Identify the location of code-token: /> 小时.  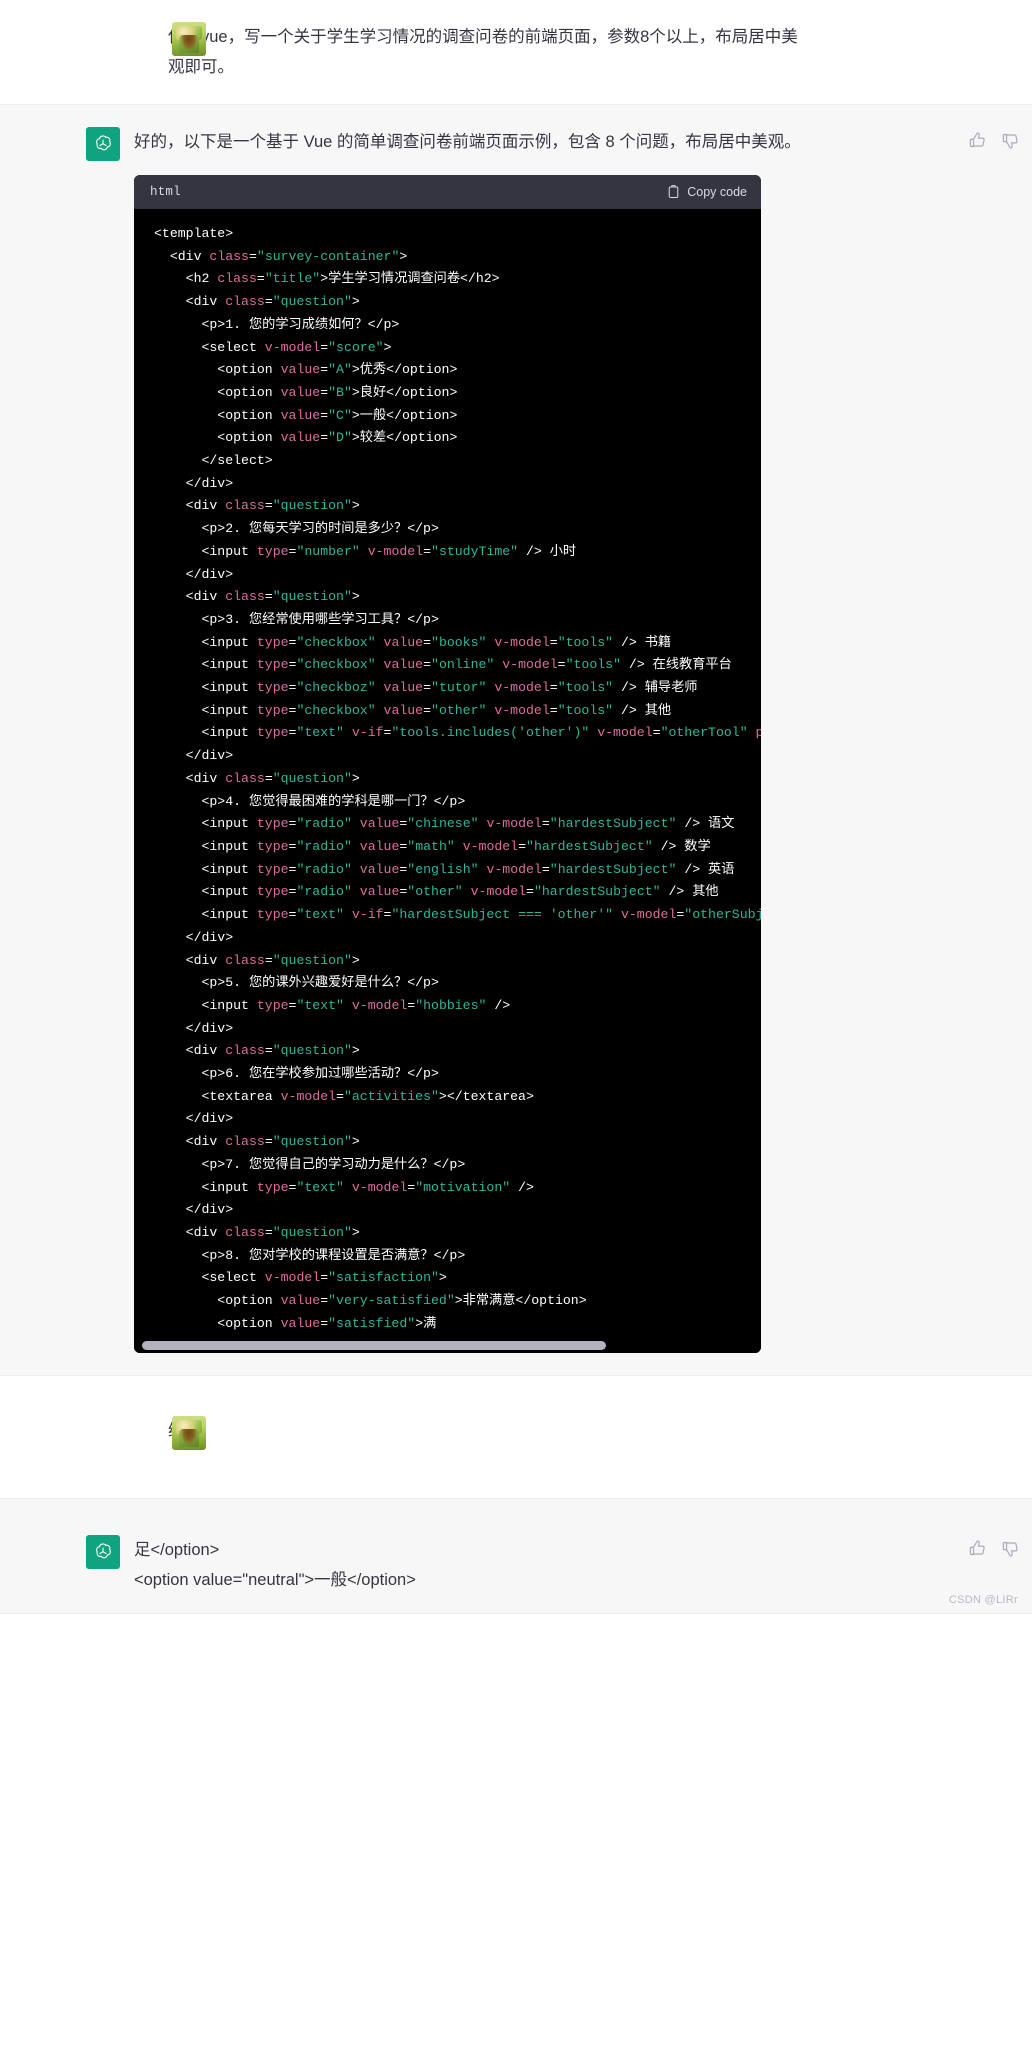
(547, 551).